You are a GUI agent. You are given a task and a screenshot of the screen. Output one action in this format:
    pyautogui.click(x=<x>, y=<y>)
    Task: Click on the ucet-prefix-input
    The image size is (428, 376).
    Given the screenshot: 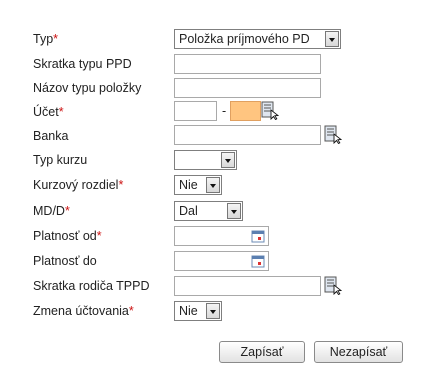 What is the action you would take?
    pyautogui.click(x=195, y=111)
    